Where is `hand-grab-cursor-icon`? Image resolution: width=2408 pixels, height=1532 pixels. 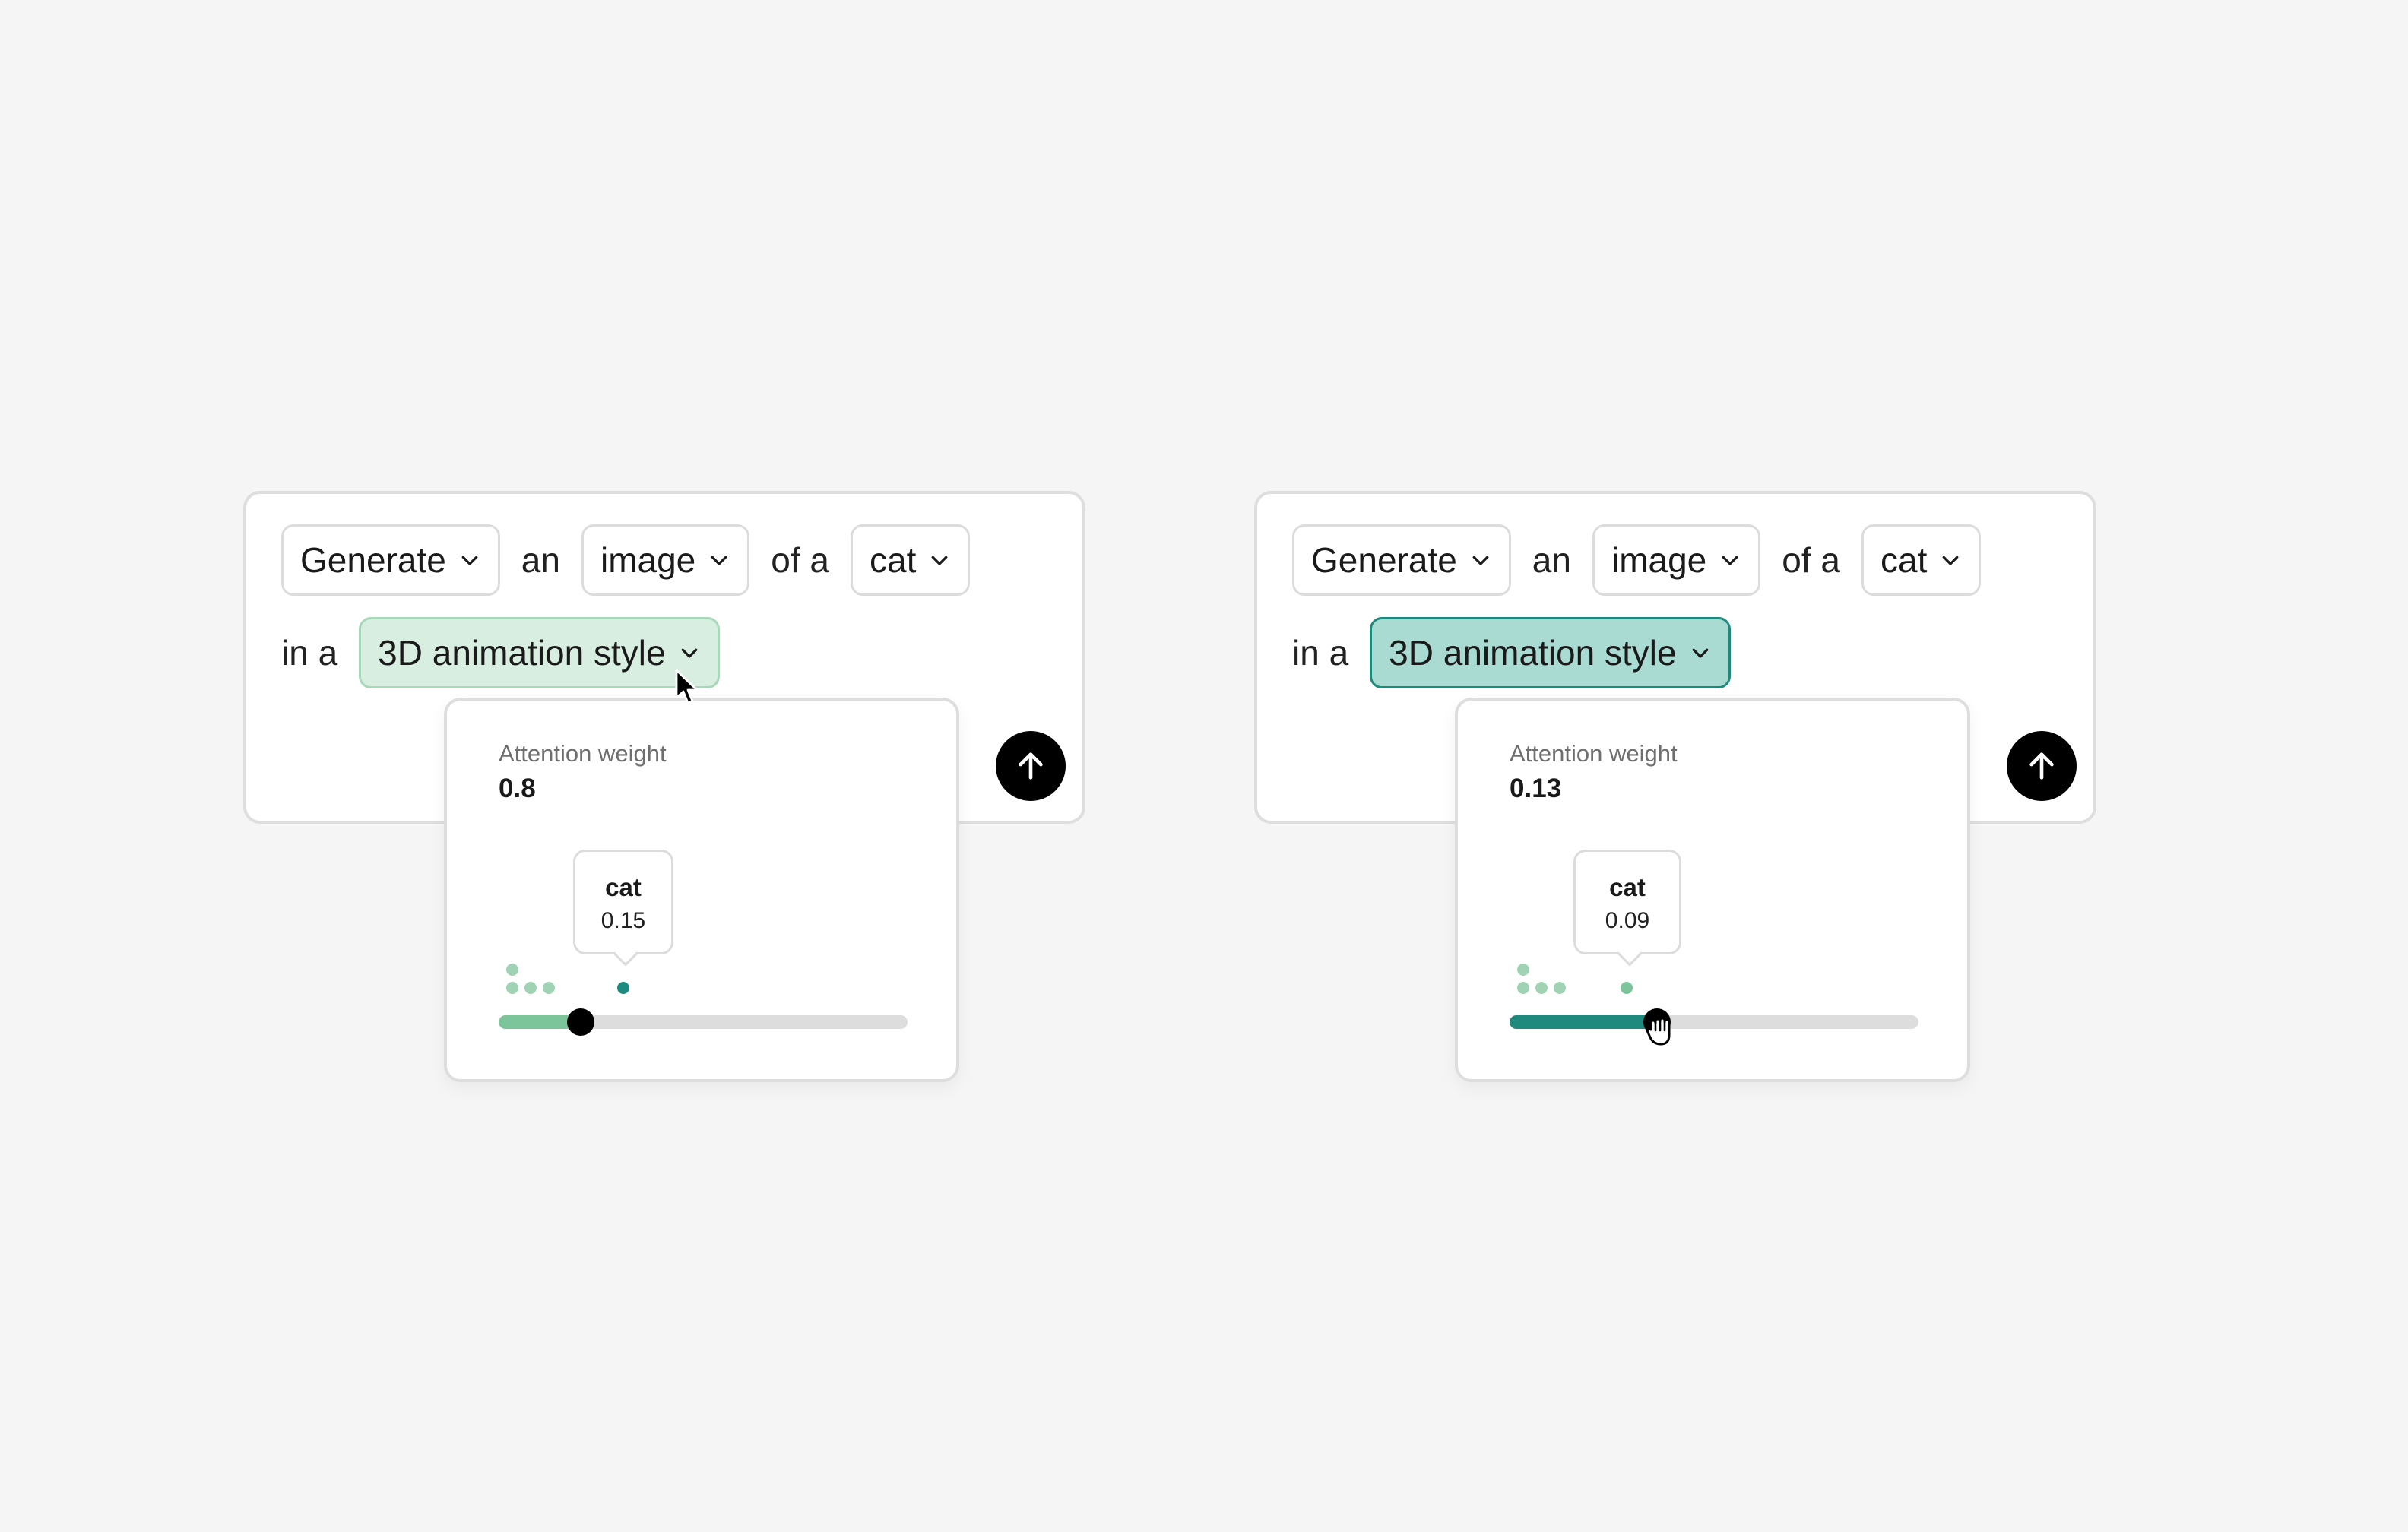
hand-grab-cursor-icon is located at coordinates (1658, 1031).